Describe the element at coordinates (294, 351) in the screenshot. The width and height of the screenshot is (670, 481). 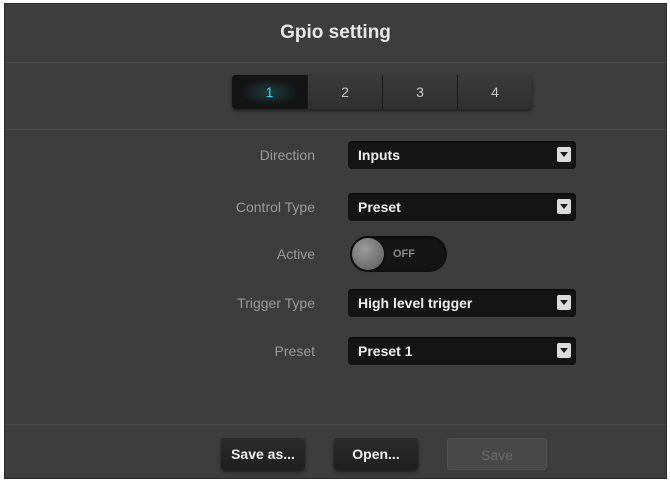
I see `preset-label: Preset` at that location.